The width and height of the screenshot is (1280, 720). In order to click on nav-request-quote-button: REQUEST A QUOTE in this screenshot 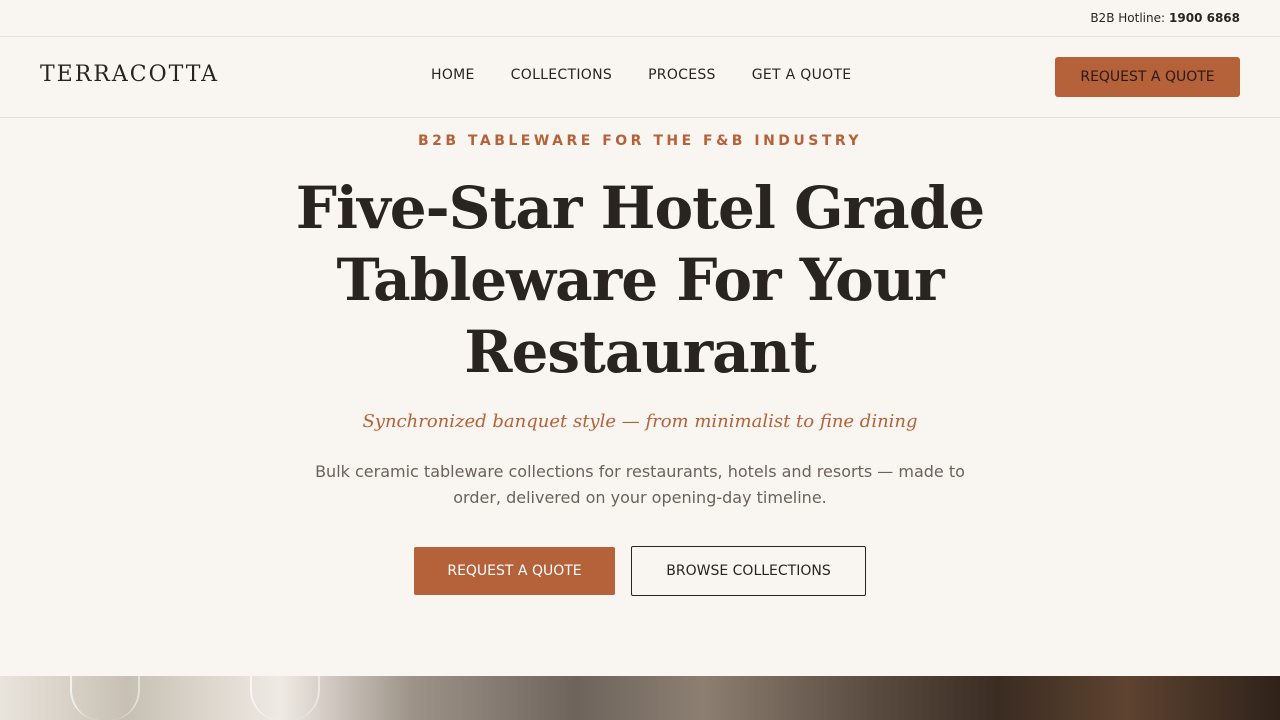, I will do `click(1147, 77)`.